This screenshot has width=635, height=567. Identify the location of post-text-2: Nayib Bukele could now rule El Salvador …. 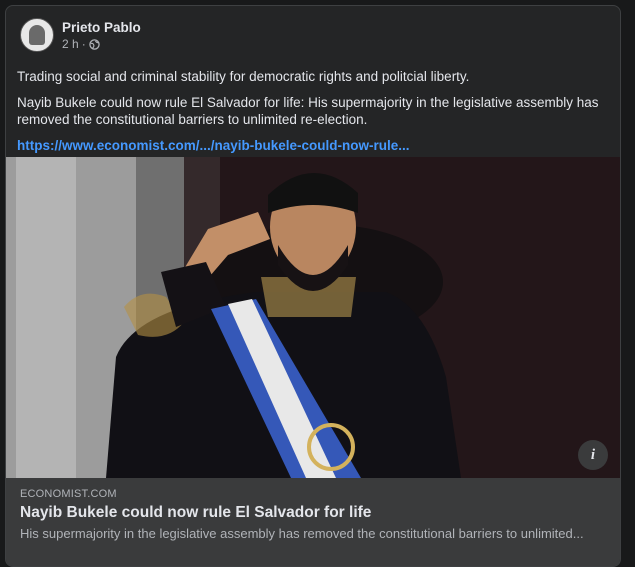
(308, 111).